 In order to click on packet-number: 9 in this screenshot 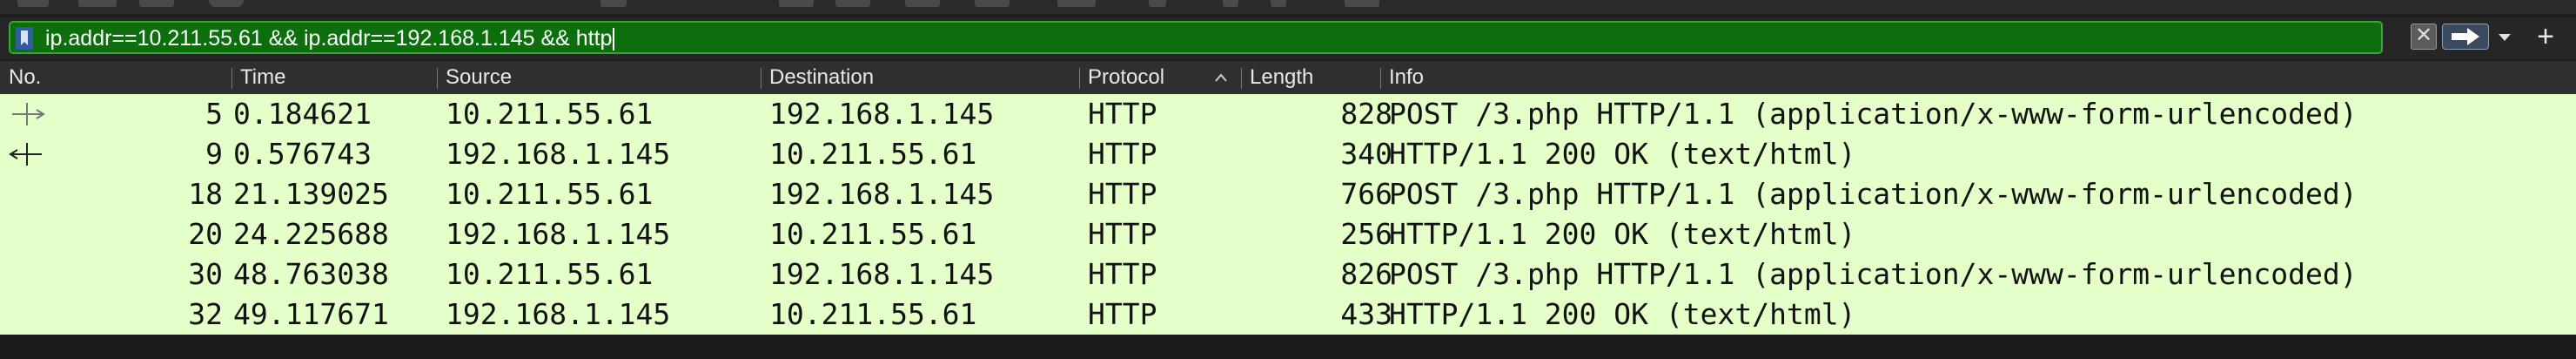, I will do `click(214, 154)`.